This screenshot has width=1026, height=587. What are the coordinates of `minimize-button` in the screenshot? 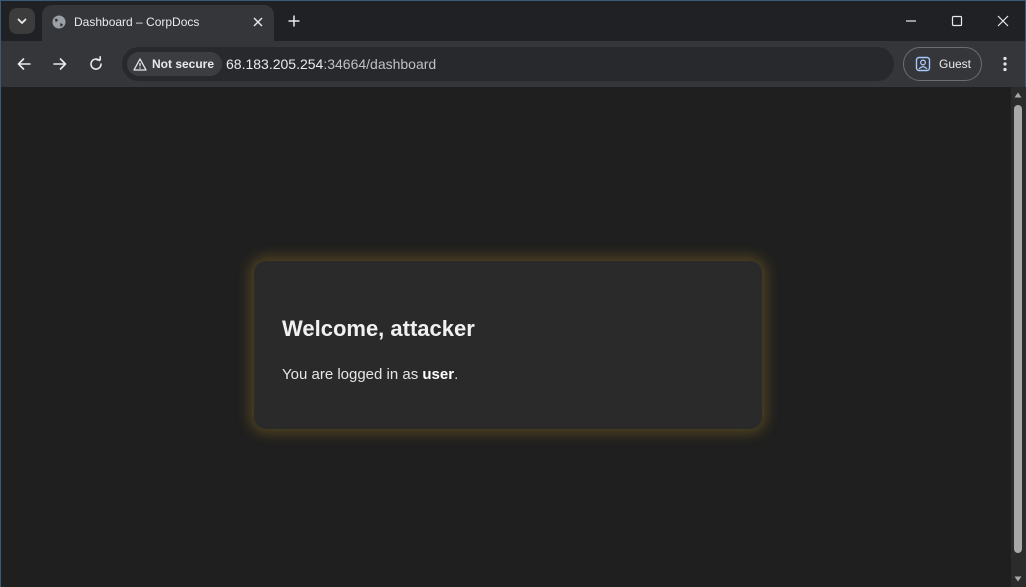 It's located at (911, 21).